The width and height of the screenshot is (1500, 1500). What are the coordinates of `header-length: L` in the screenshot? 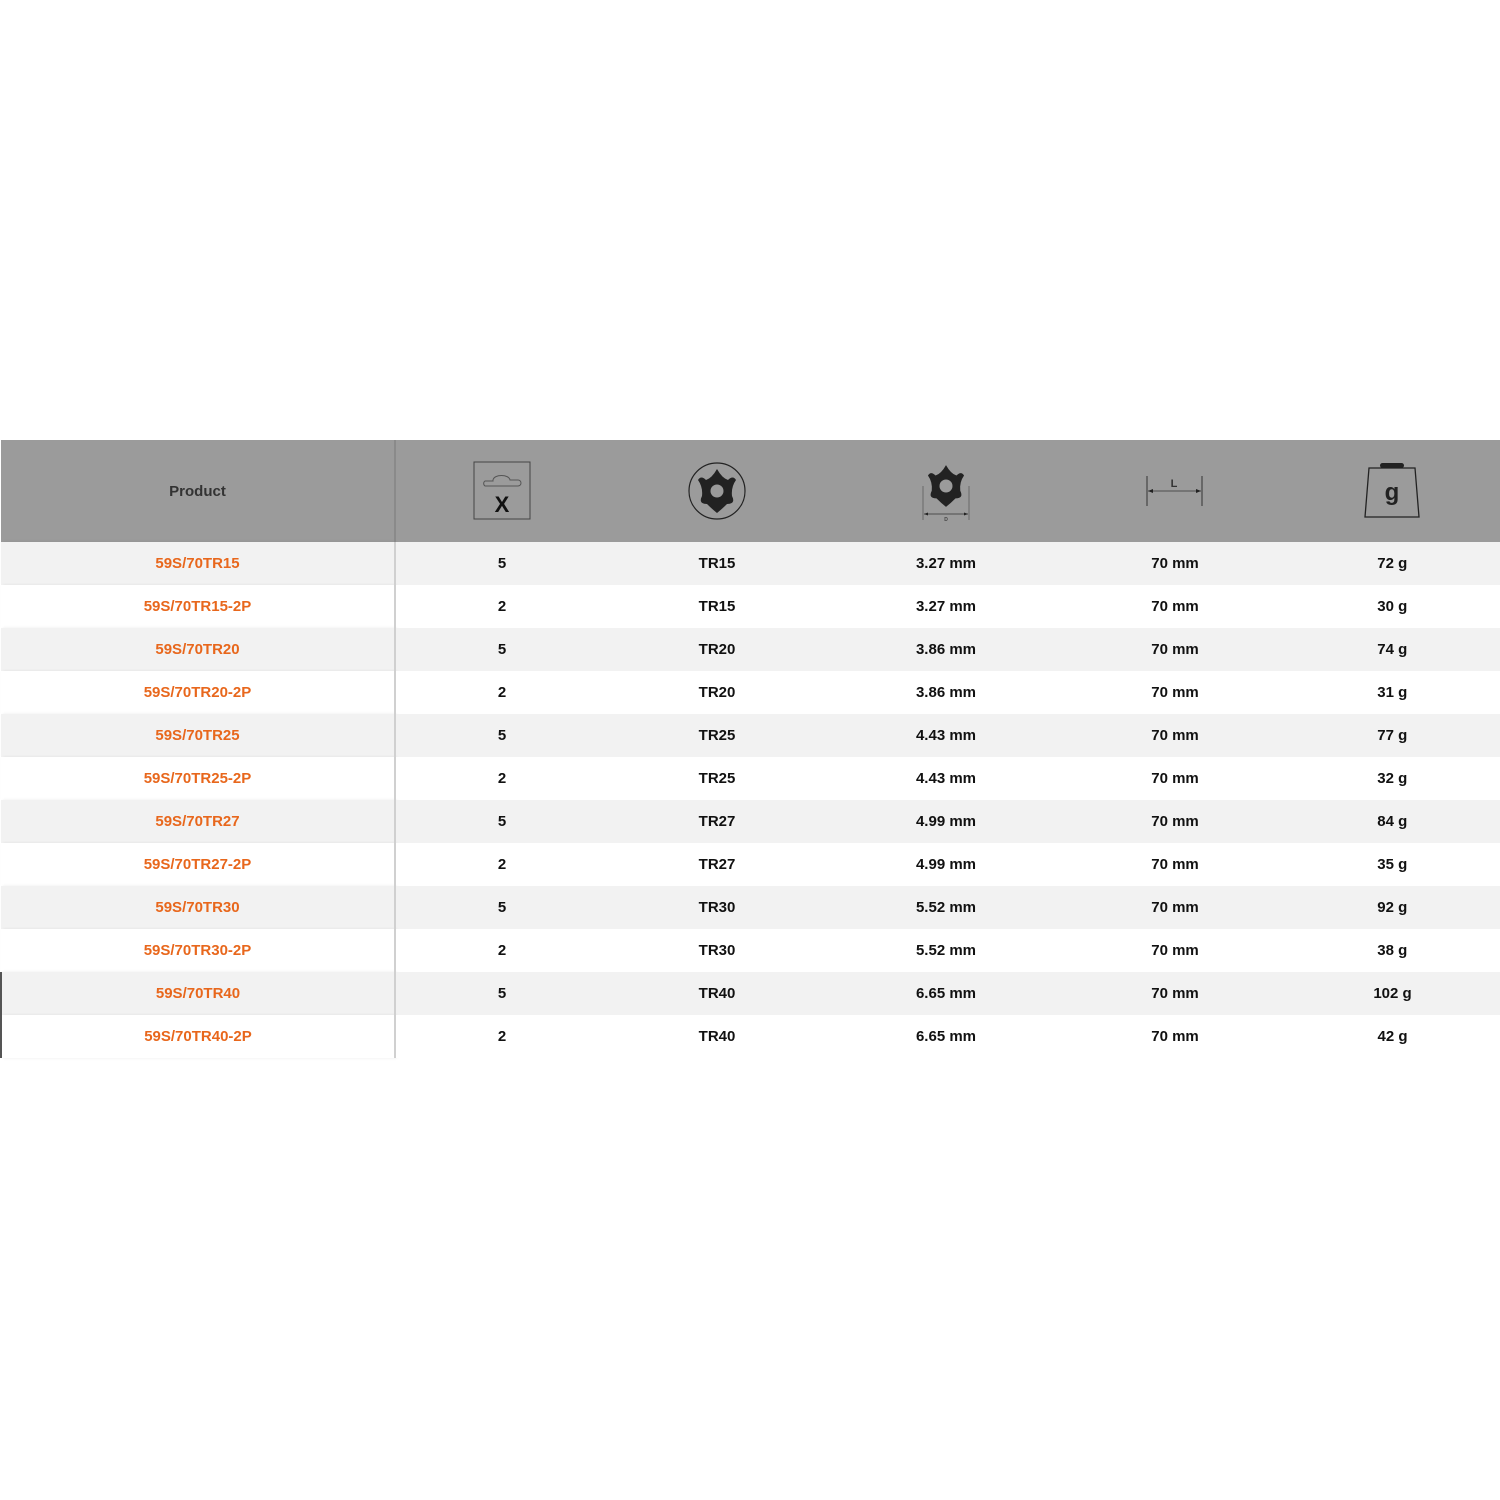 It's located at (1175, 491).